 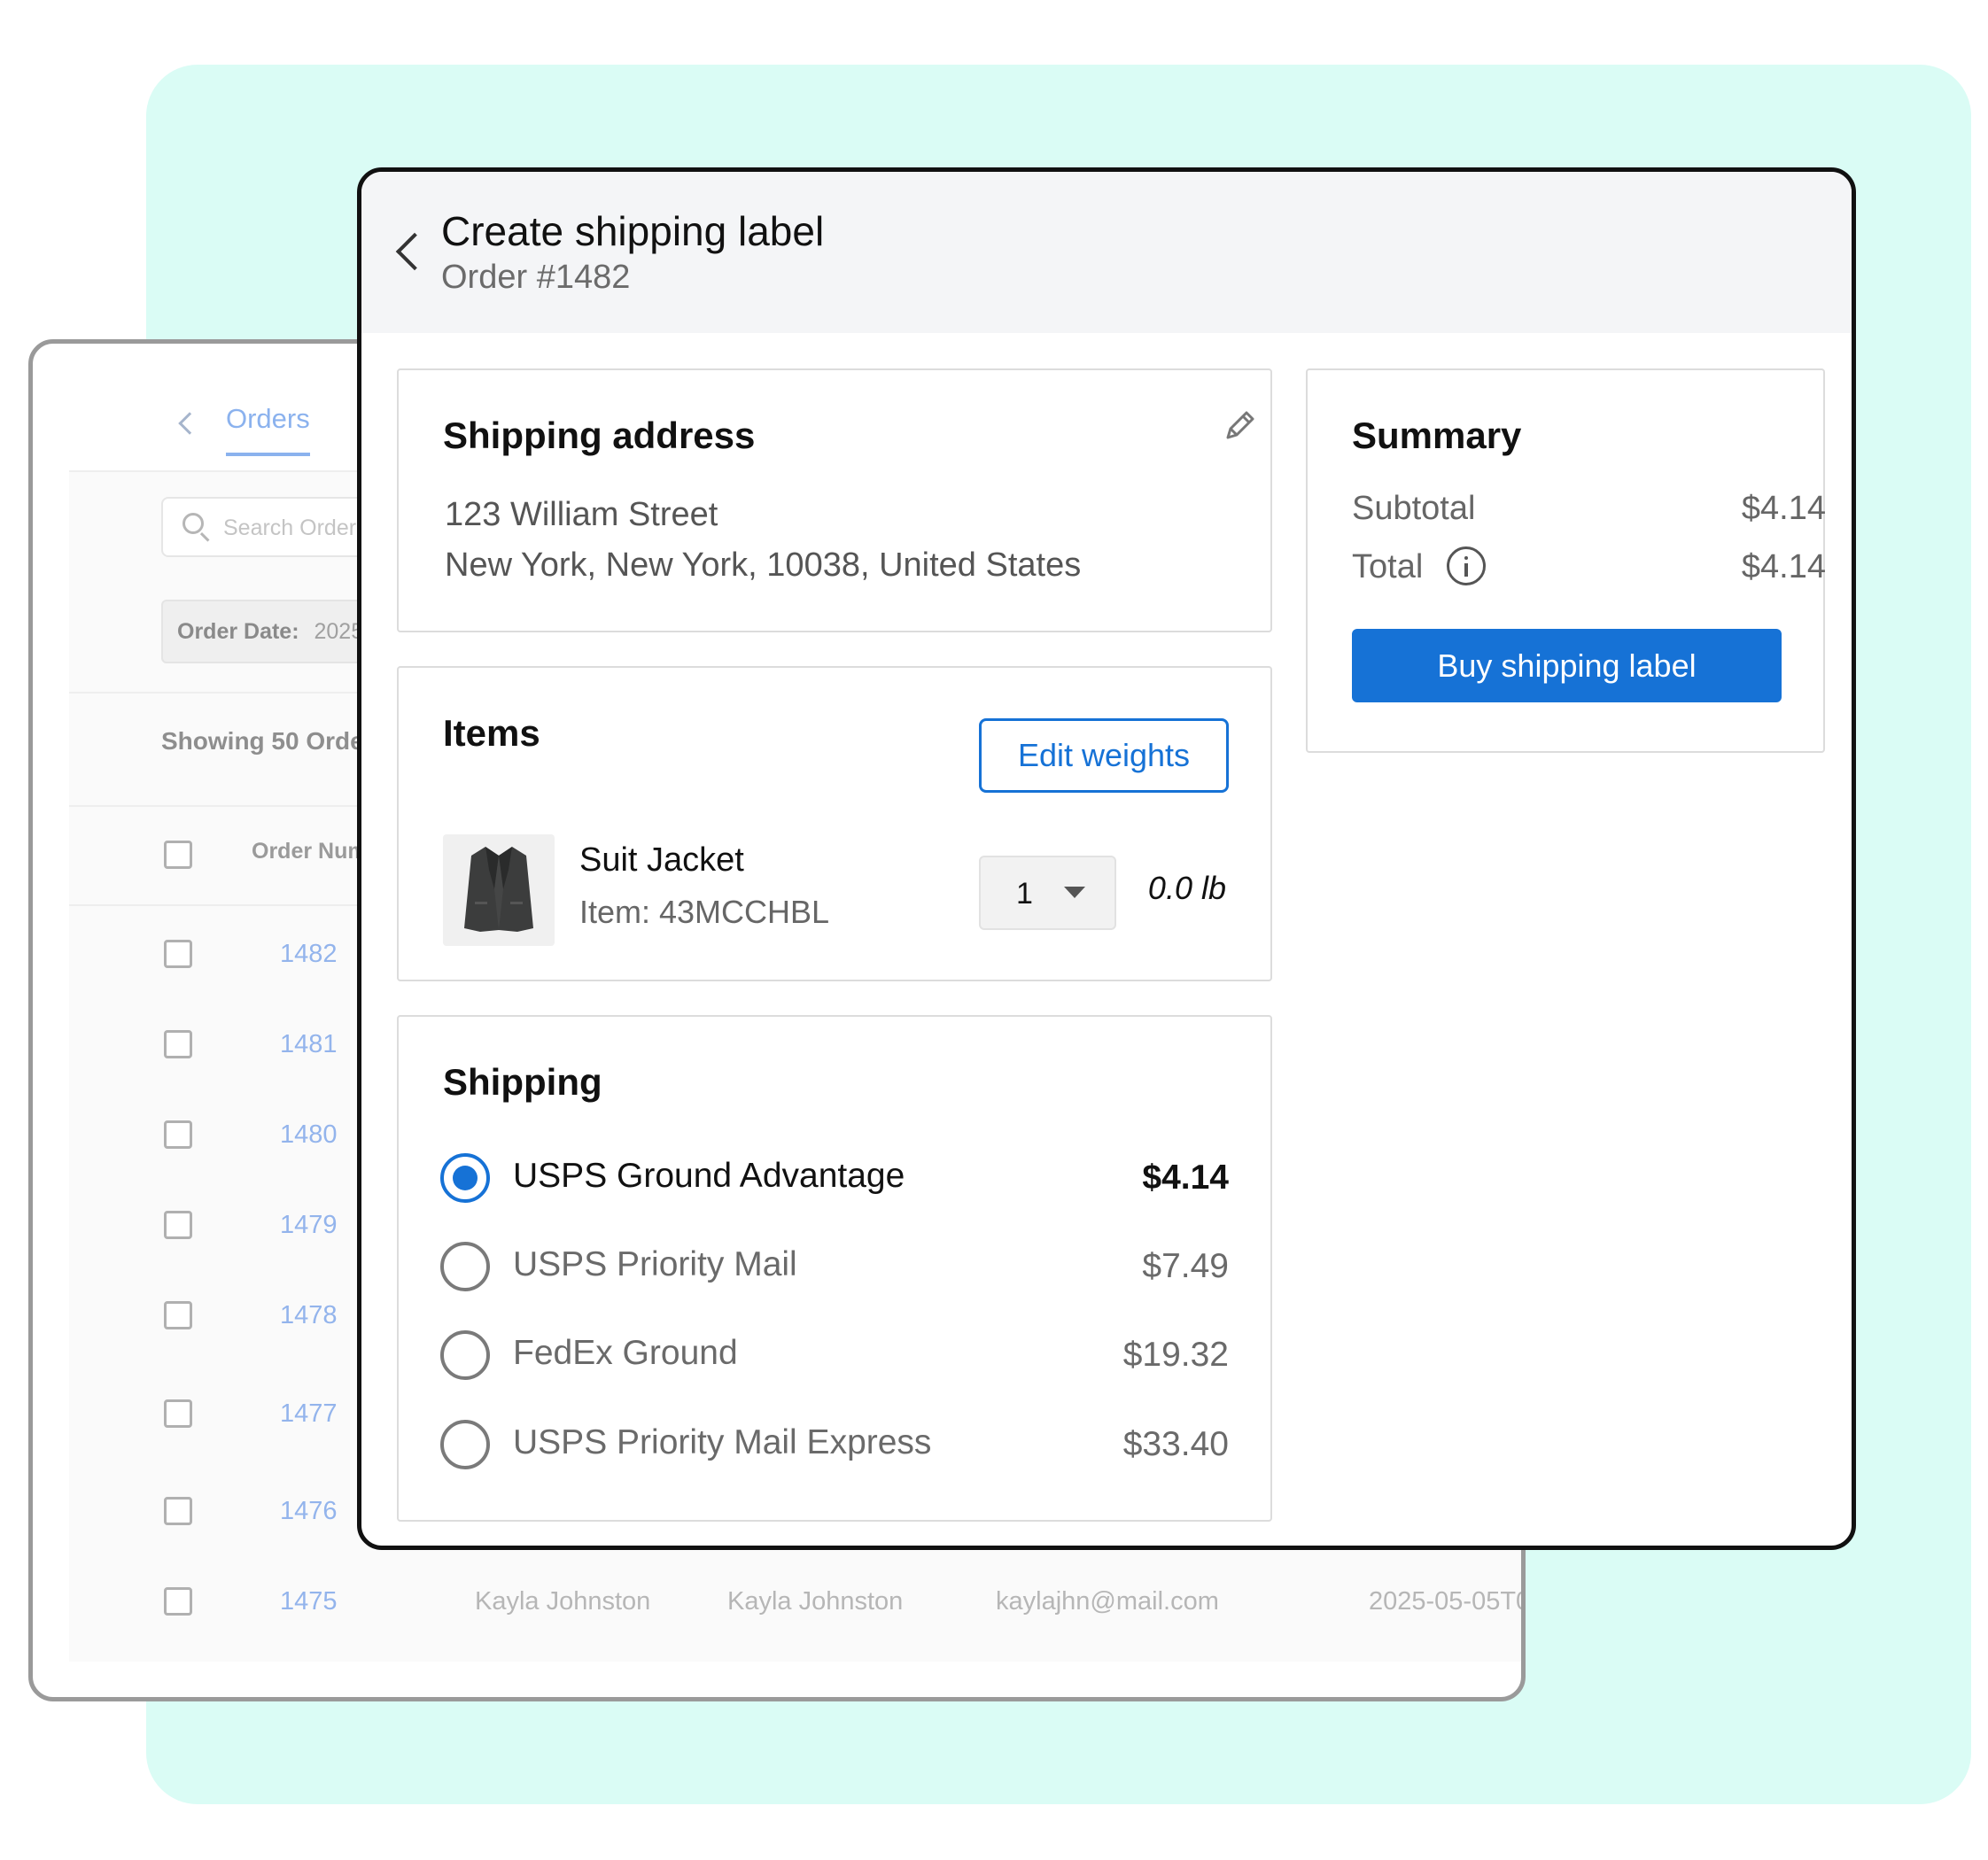 I want to click on shipping-option-price: $7.49, so click(x=1185, y=1266).